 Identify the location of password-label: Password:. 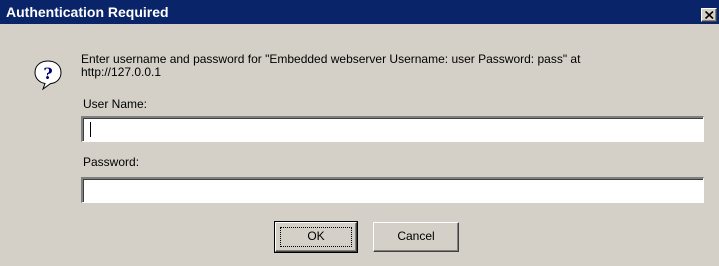
(111, 162).